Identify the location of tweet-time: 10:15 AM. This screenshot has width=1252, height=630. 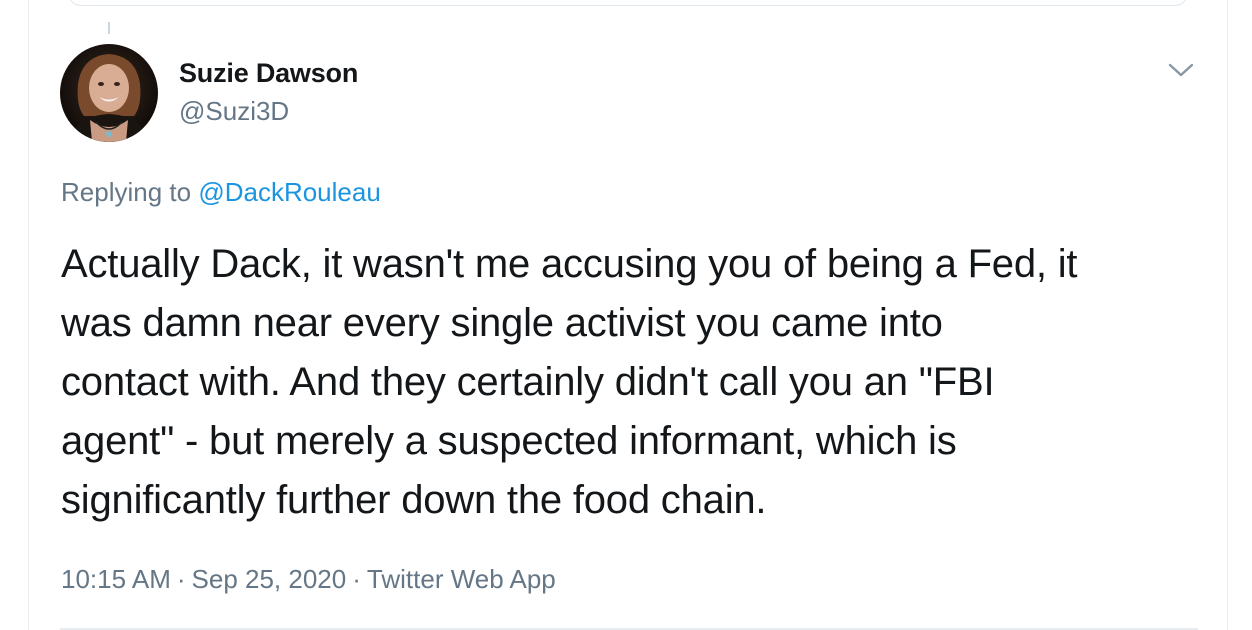
(116, 579).